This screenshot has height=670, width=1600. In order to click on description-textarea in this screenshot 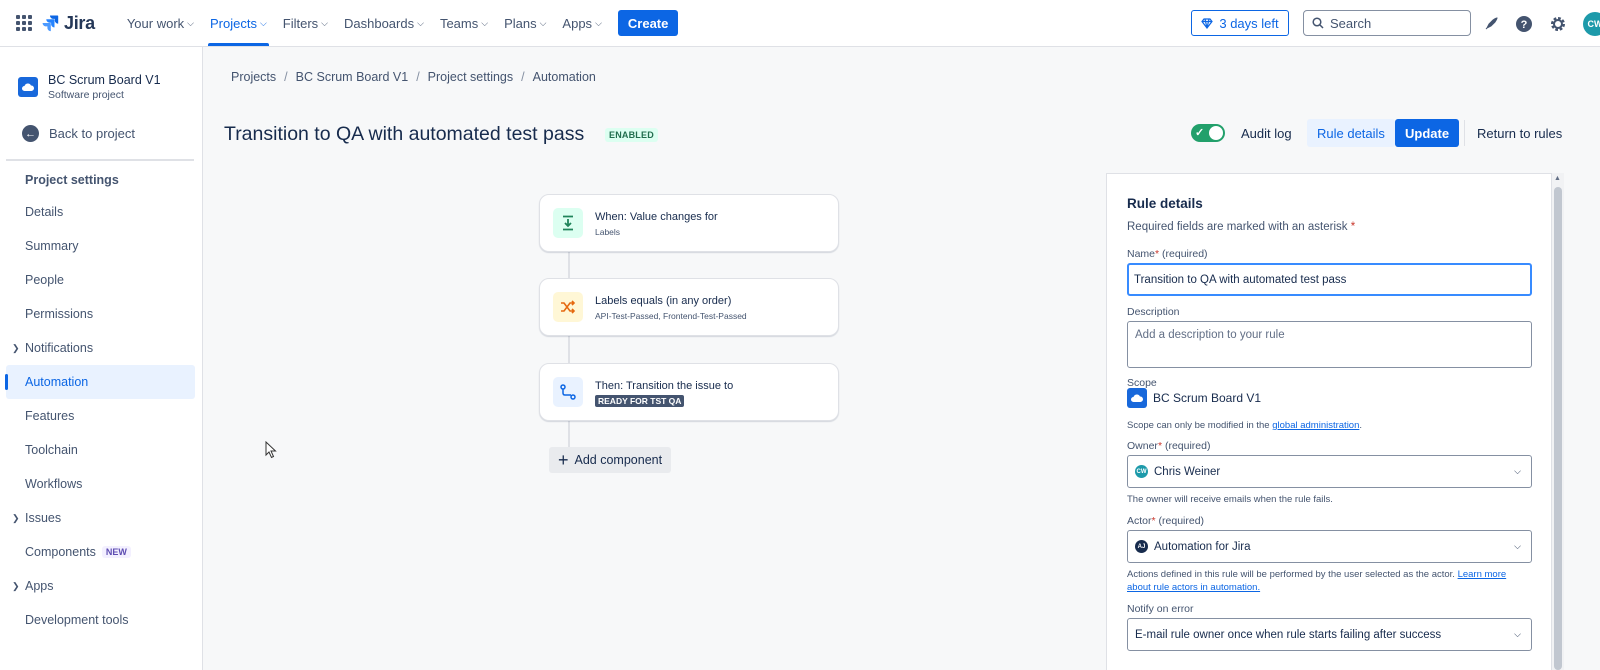, I will do `click(1329, 344)`.